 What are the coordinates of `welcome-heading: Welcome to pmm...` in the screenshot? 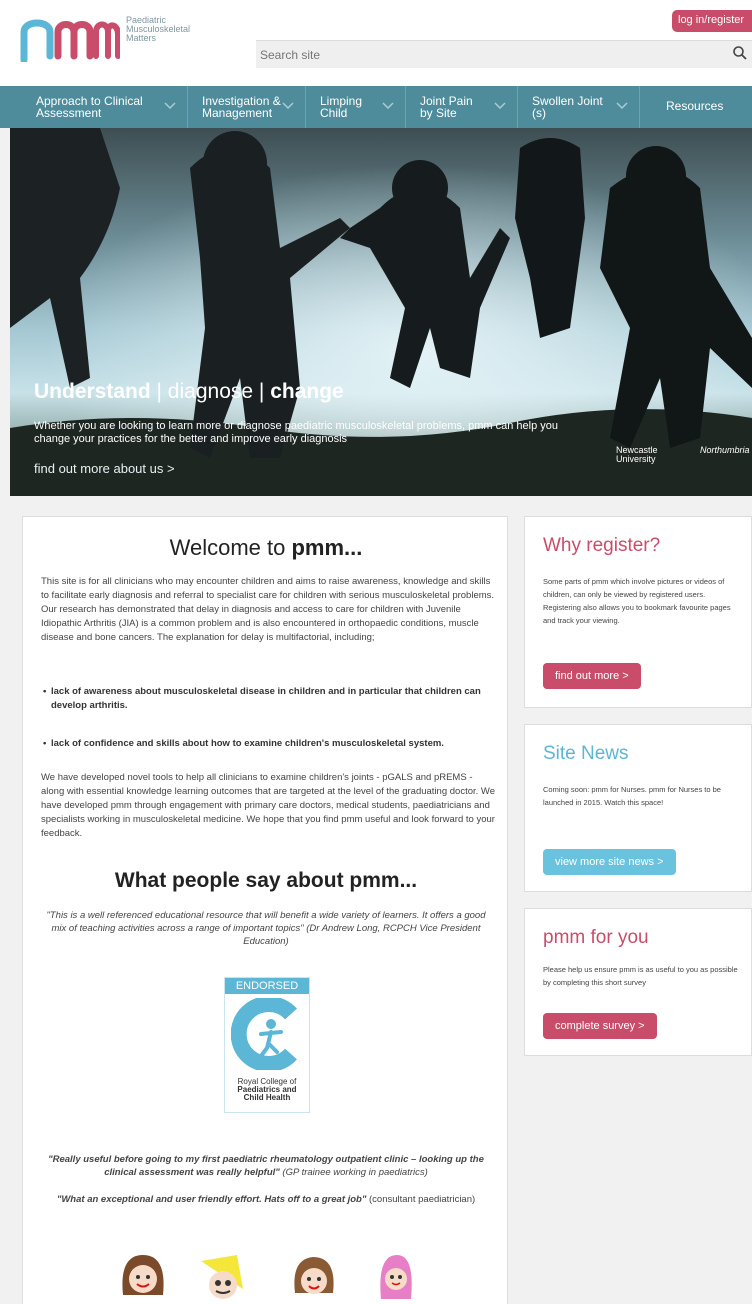 It's located at (266, 548).